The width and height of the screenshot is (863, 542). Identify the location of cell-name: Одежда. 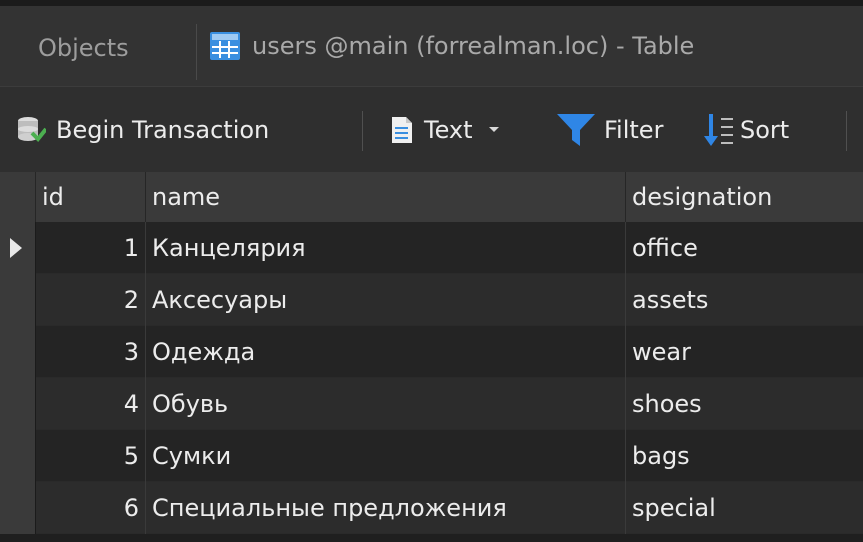
(386, 352).